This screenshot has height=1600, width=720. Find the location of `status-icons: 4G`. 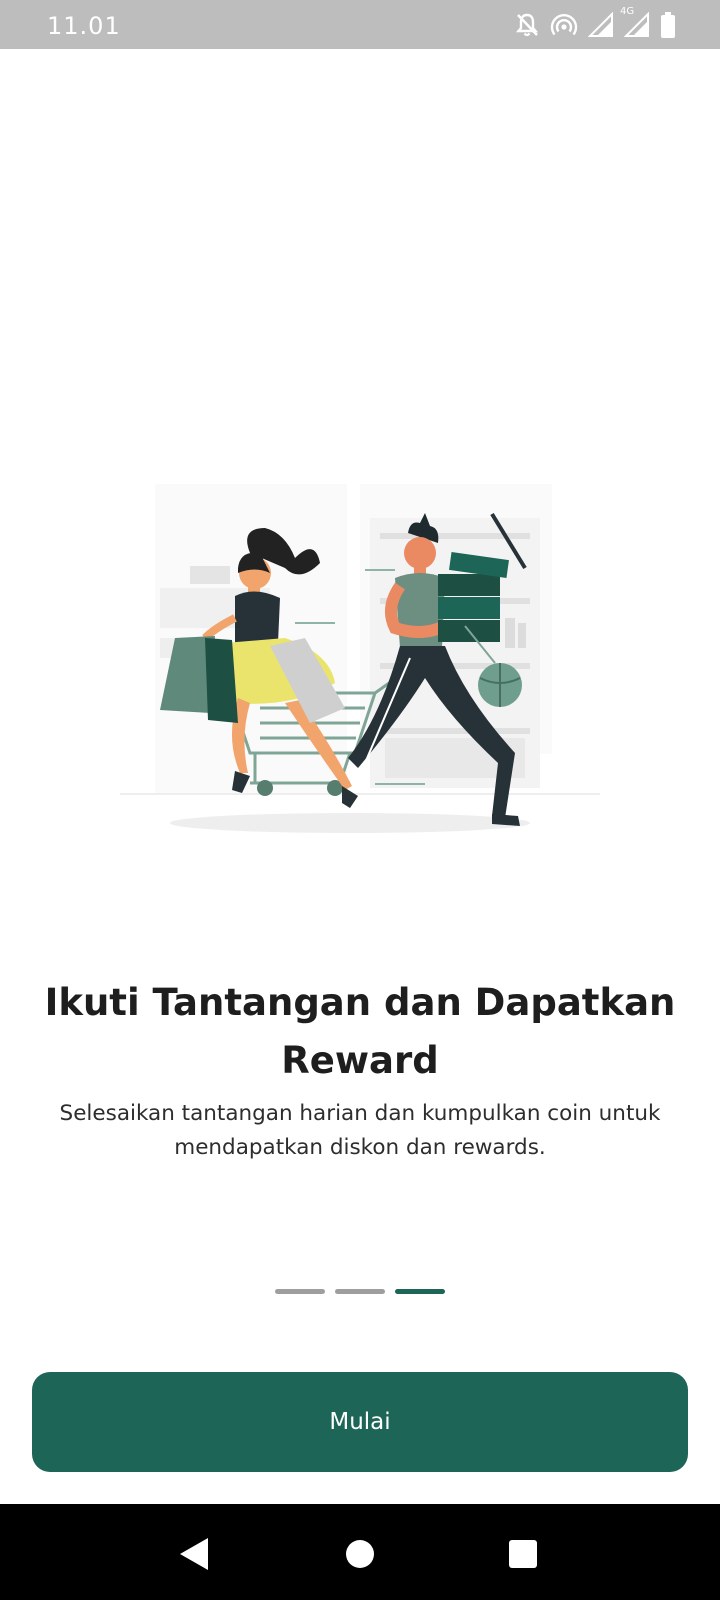

status-icons: 4G is located at coordinates (595, 23).